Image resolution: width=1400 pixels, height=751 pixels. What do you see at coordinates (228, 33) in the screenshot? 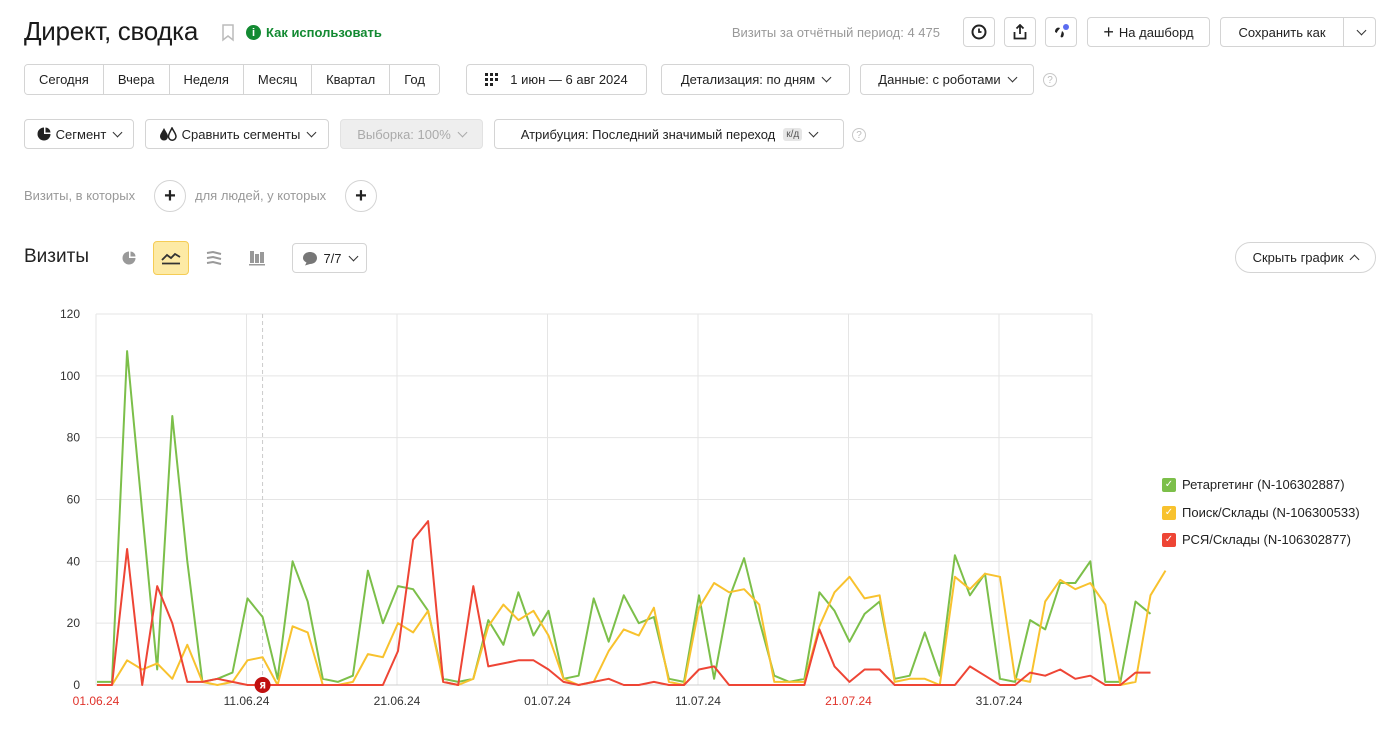
I see `bookmark-icon` at bounding box center [228, 33].